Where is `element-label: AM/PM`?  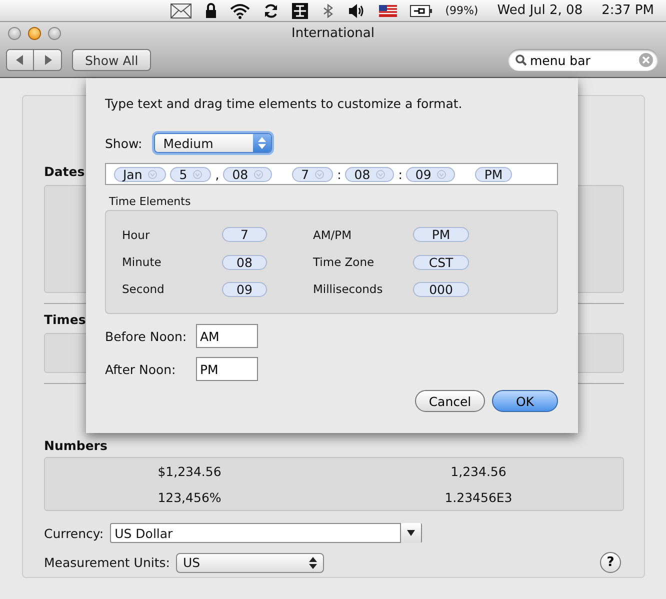
element-label: AM/PM is located at coordinates (333, 235).